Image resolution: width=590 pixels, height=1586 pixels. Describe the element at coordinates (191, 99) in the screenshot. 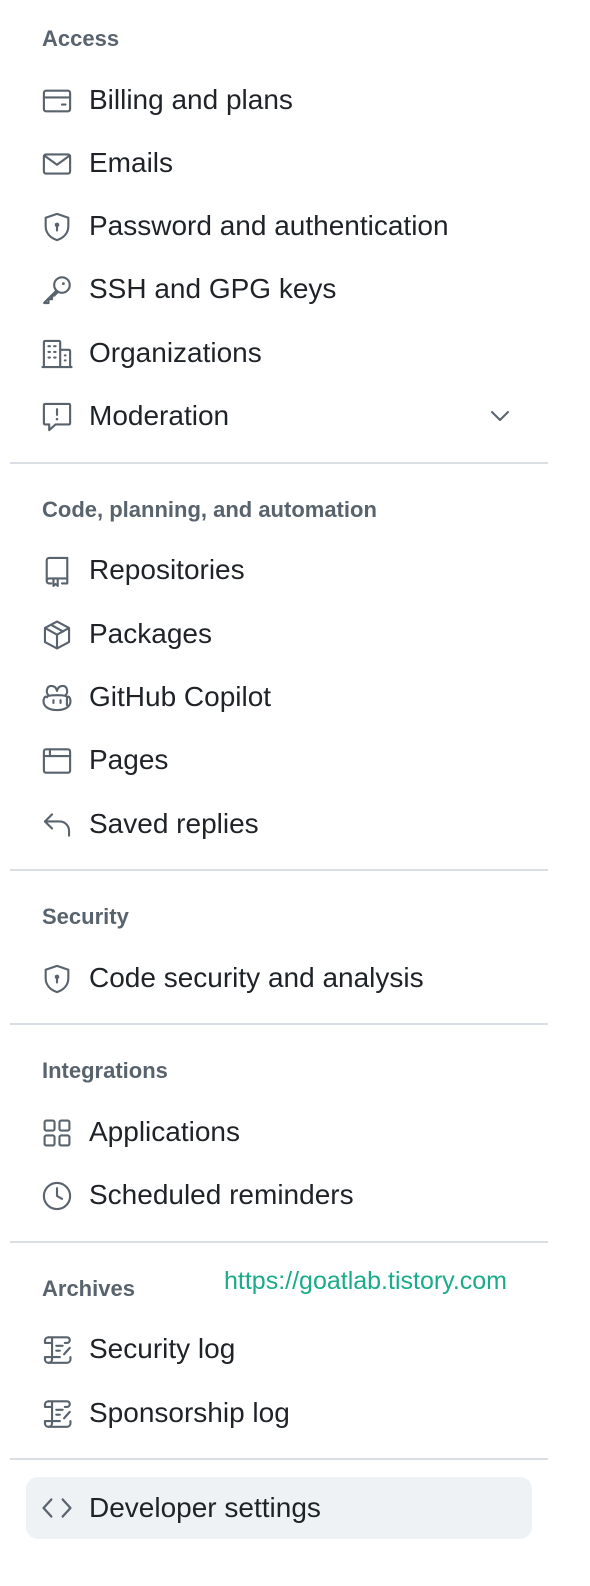

I see `sidebar-item-label: Billing and plans` at that location.